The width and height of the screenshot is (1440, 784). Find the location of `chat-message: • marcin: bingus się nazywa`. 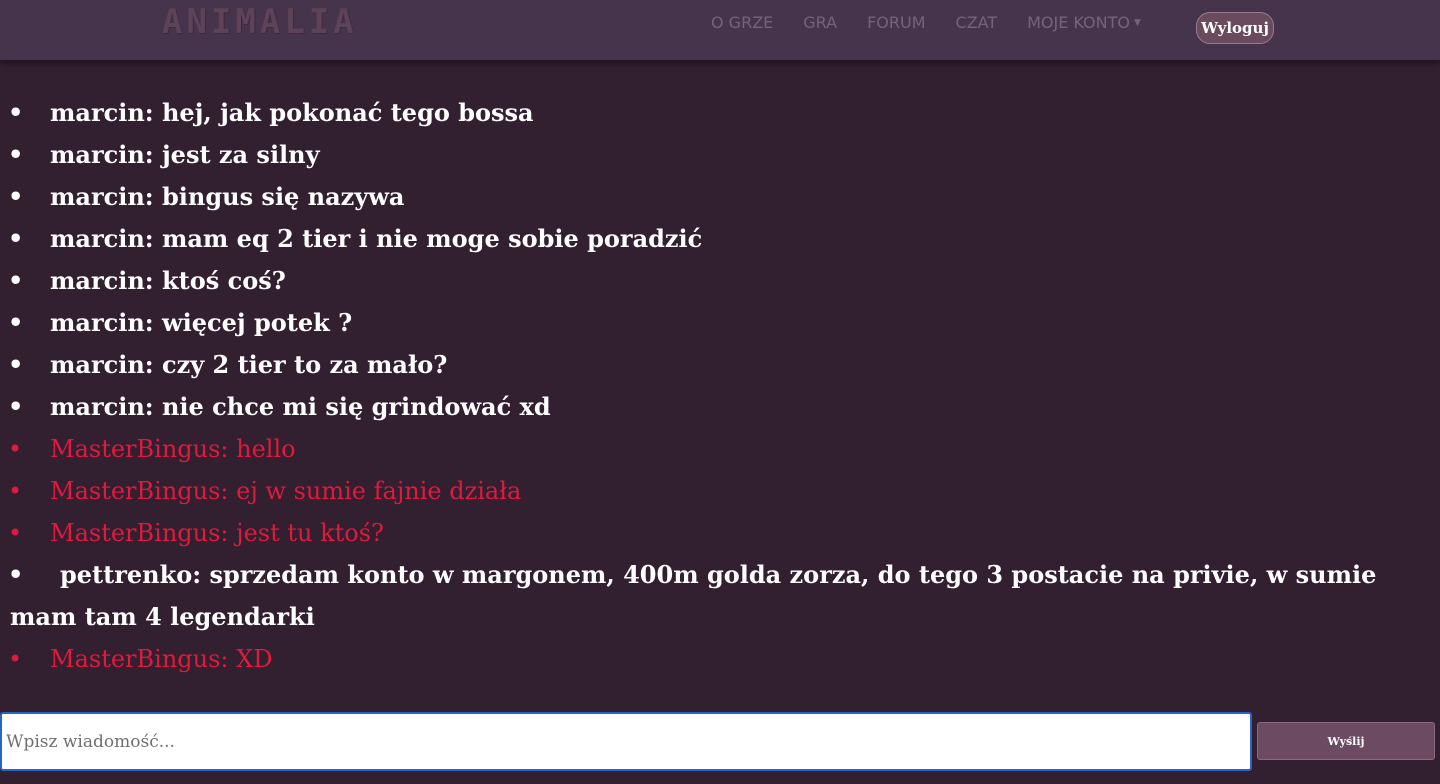

chat-message: • marcin: bingus się nazywa is located at coordinates (710, 197).